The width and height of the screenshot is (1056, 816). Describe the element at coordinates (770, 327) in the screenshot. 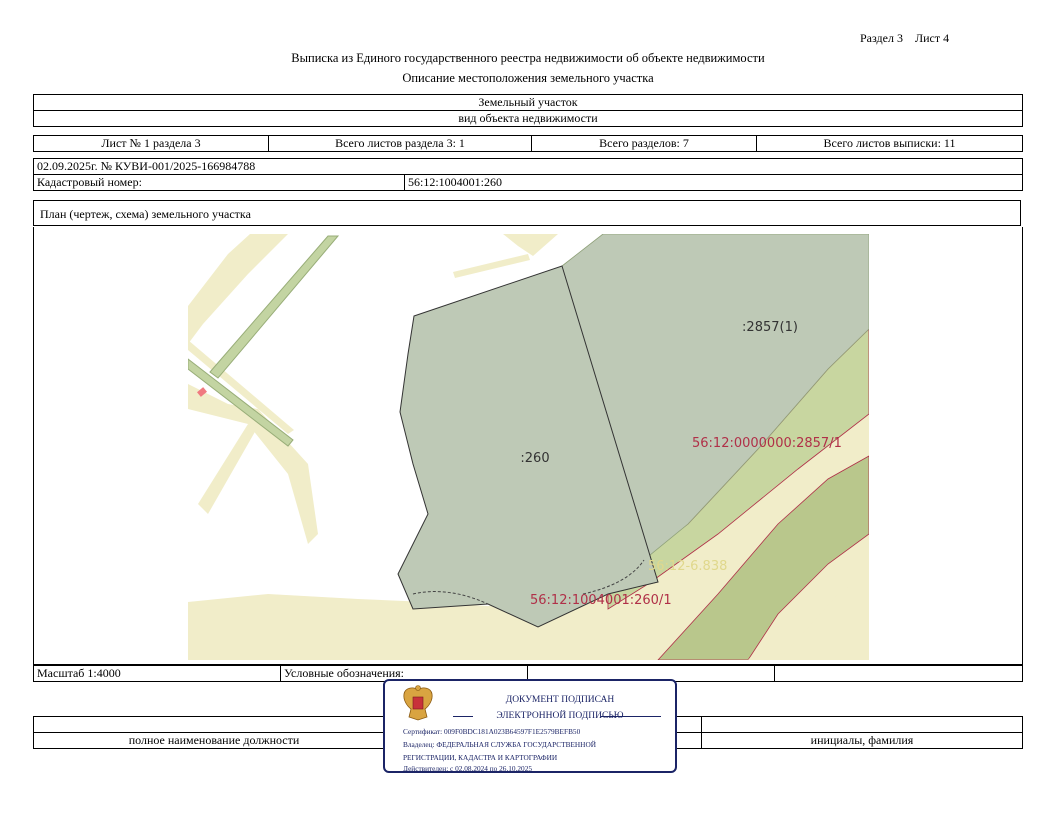

I see `label-neighbor: :2857(1)` at that location.